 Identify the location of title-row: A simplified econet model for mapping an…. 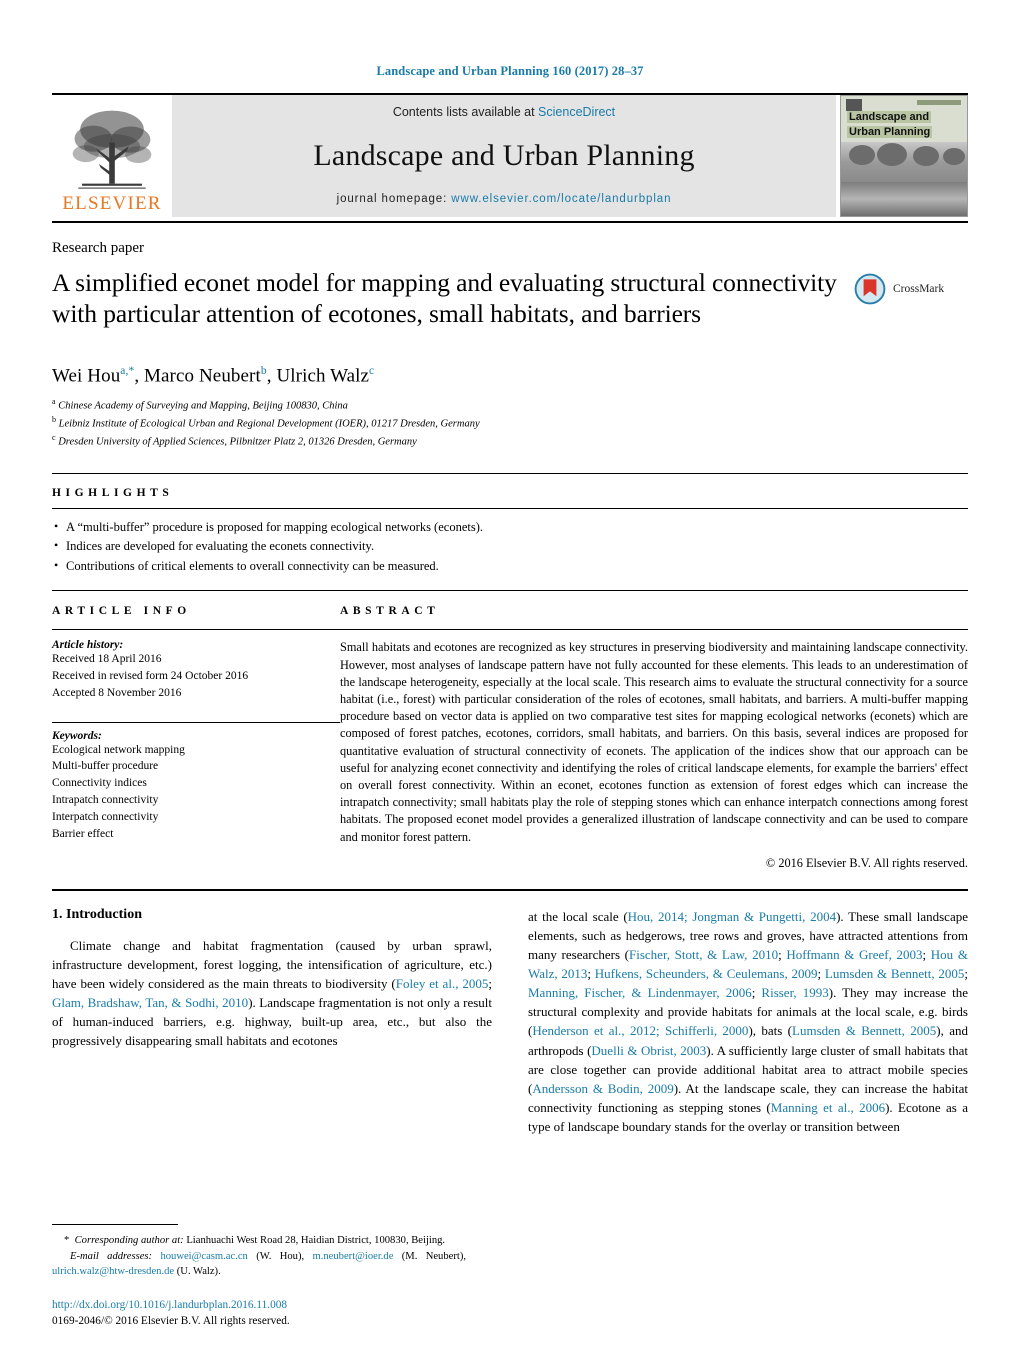
(510, 301).